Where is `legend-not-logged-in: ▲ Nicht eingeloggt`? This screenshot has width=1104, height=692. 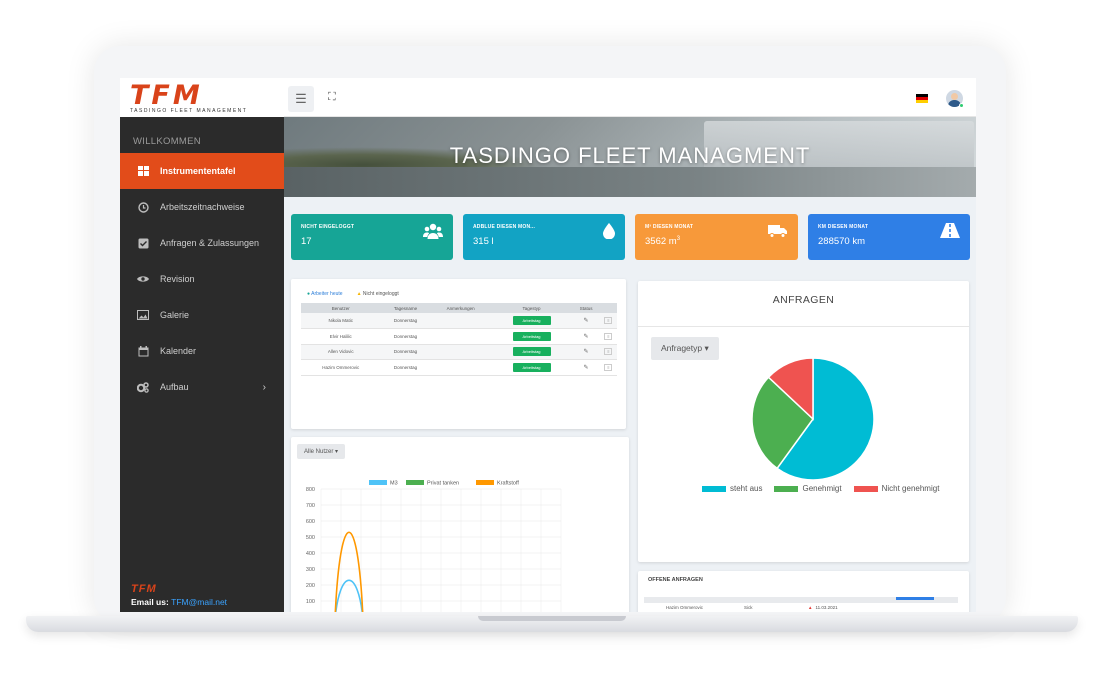
legend-not-logged-in: ▲ Nicht eingeloggt is located at coordinates (378, 294).